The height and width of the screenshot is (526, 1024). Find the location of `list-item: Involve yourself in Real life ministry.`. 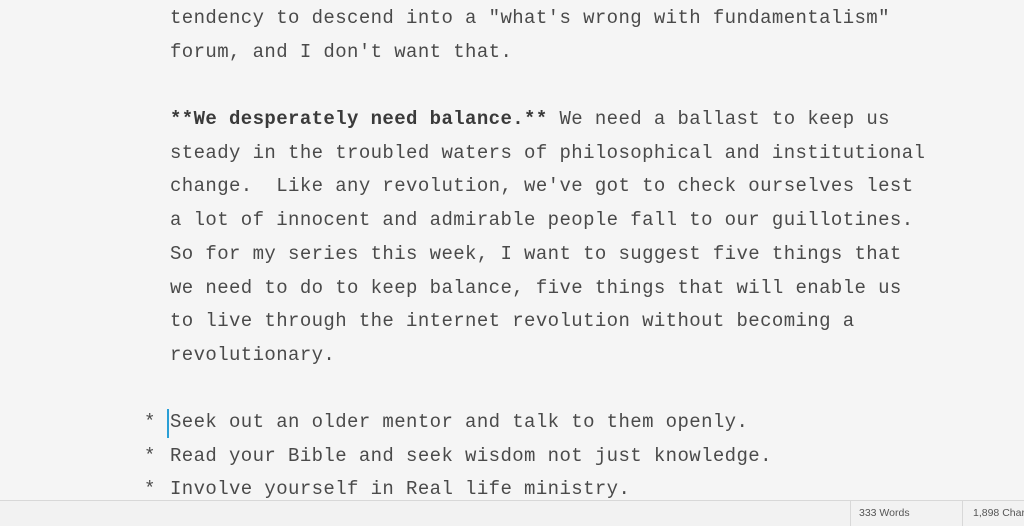

list-item: Involve yourself in Real life ministry. is located at coordinates (400, 489).